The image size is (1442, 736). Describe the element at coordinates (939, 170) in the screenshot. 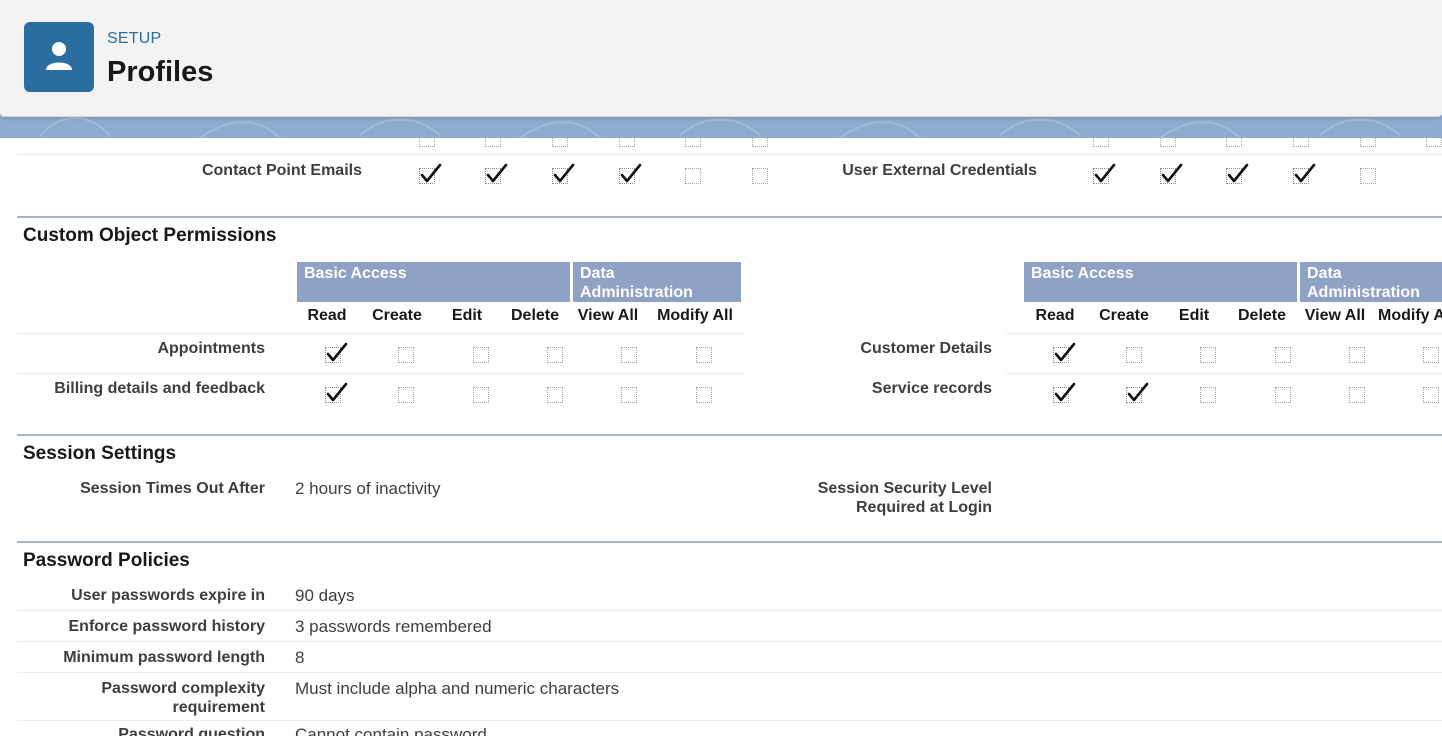

I see `object-label-user-external-credentials: User External Credentials` at that location.